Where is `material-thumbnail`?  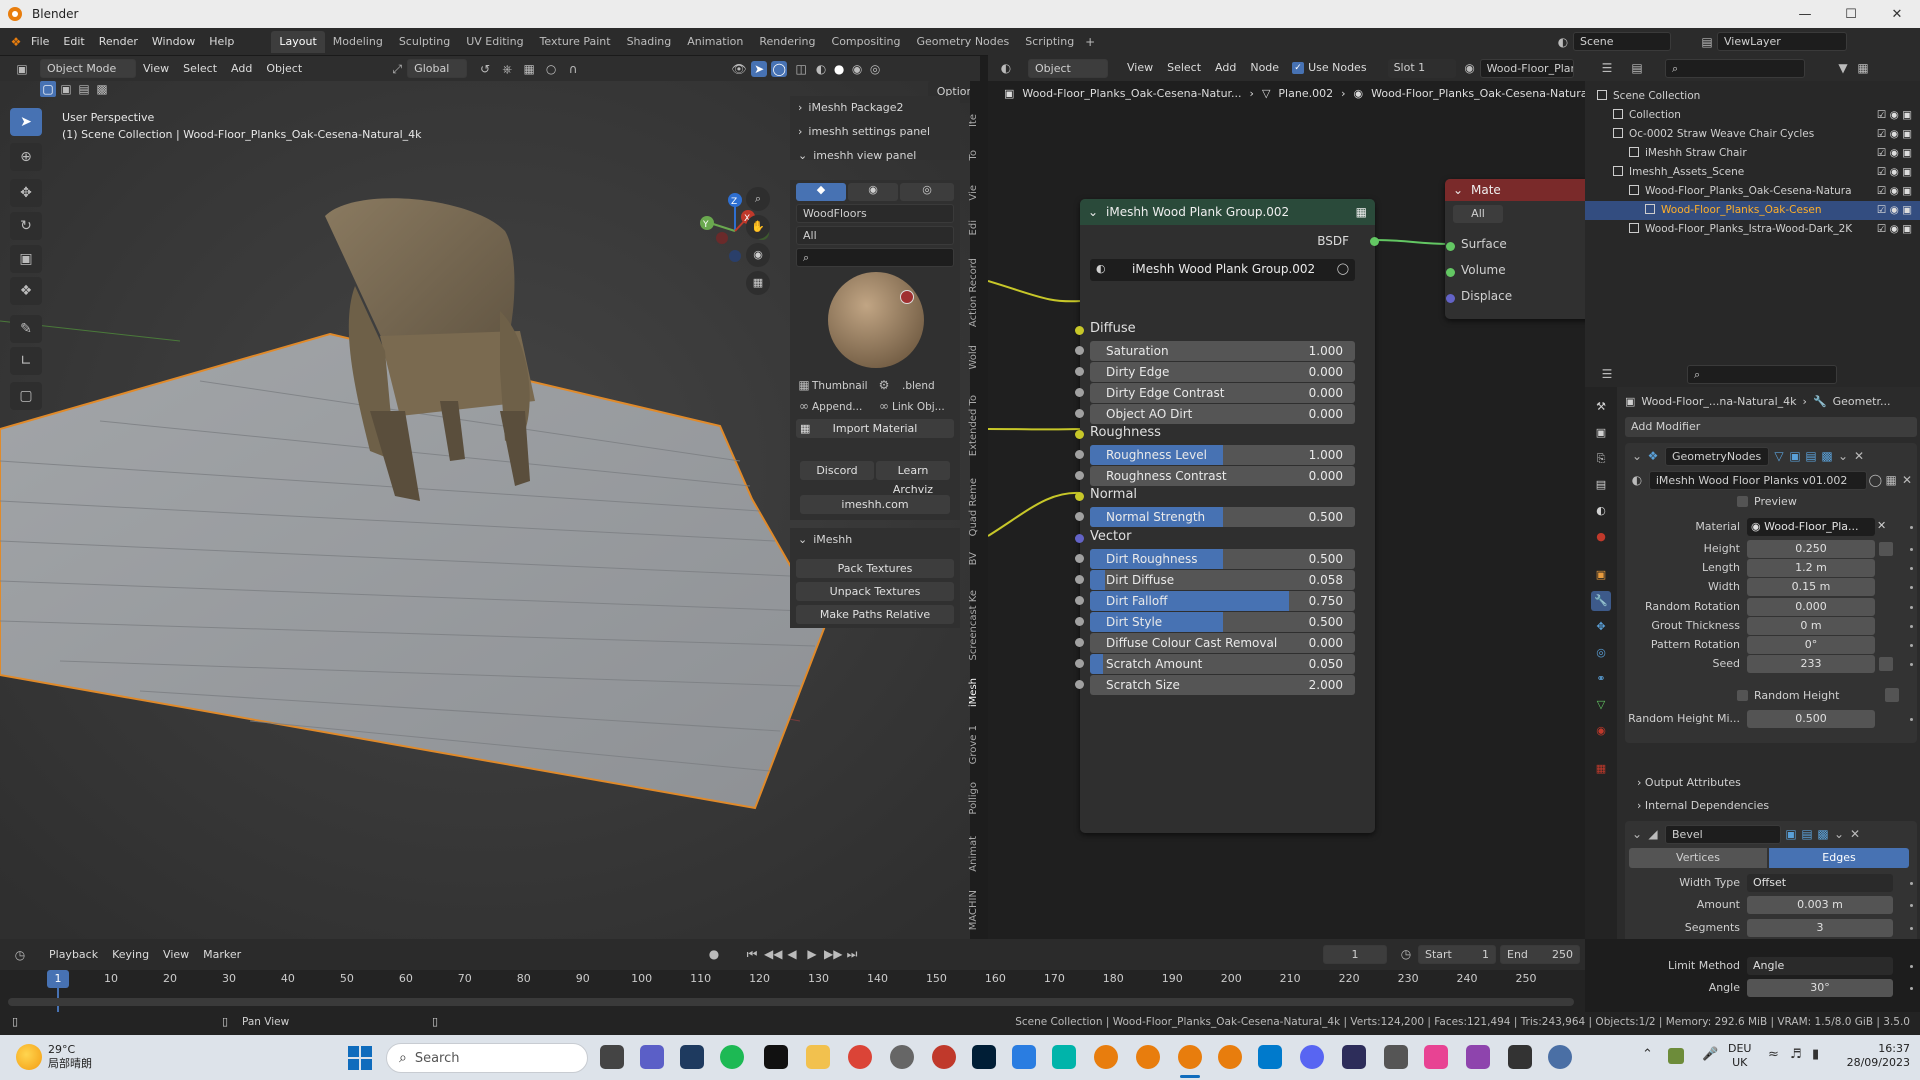
material-thumbnail is located at coordinates (876, 320).